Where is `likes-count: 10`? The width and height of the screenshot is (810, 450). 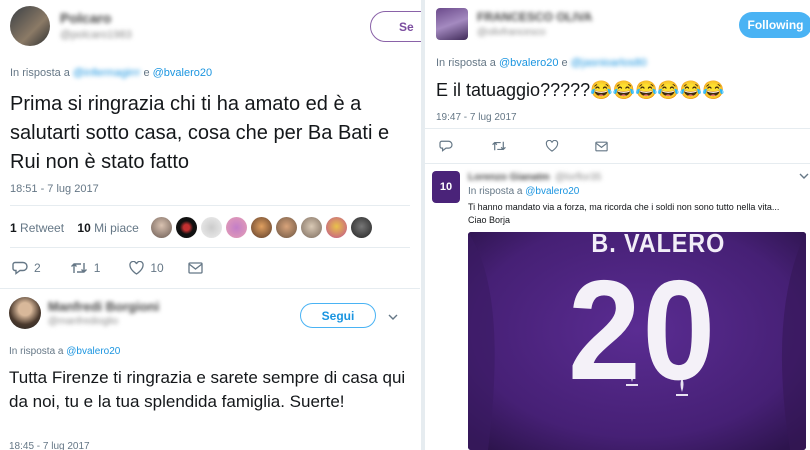
likes-count: 10 is located at coordinates (83, 228).